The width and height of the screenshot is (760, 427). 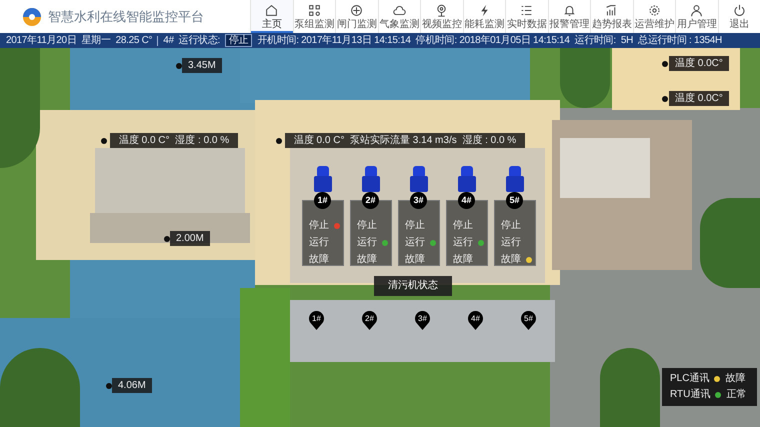 I want to click on nav-tab: 气象监测, so click(x=399, y=16).